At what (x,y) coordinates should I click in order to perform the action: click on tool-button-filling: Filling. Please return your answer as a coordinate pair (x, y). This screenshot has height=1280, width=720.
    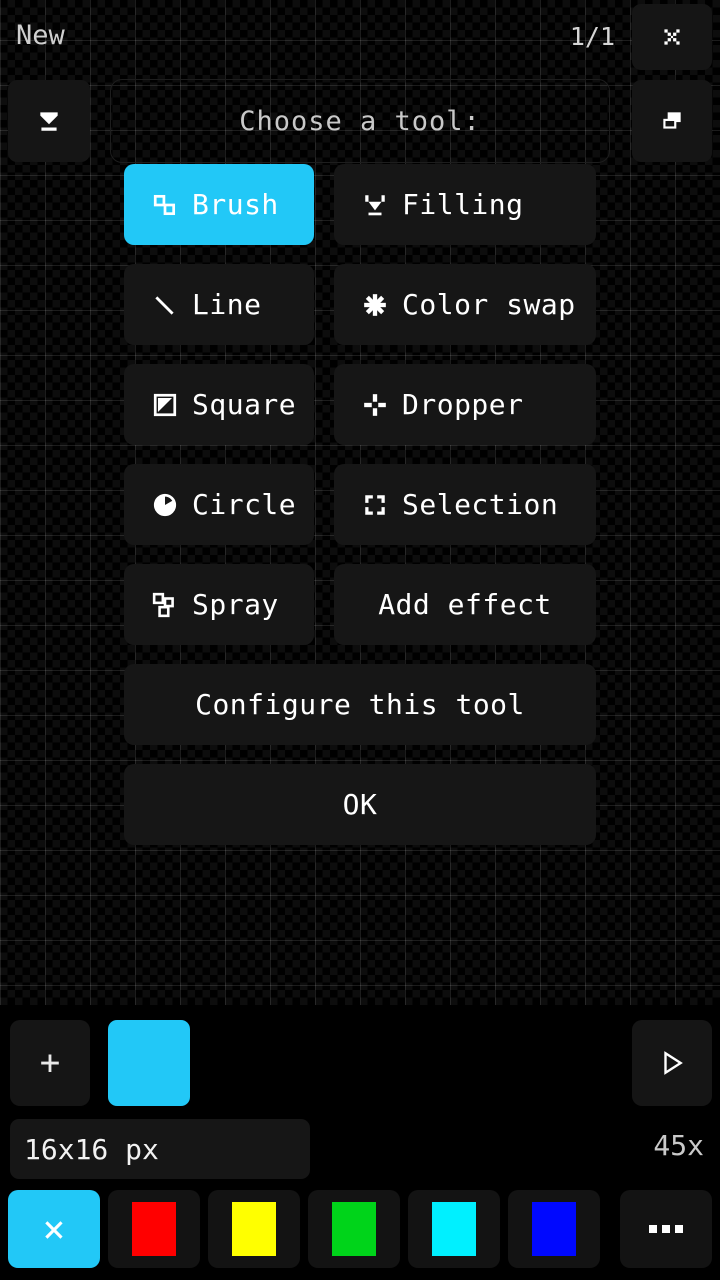
    Looking at the image, I should click on (465, 204).